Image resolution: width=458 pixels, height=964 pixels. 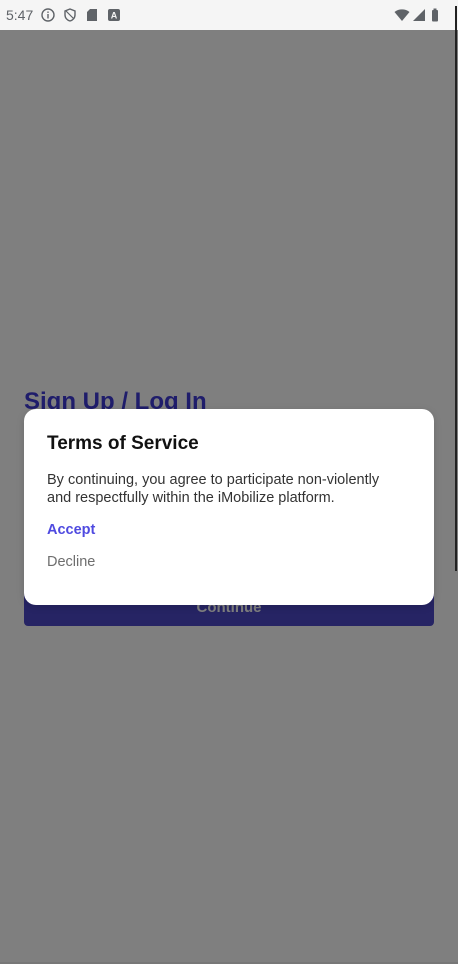 I want to click on sd-card-icon, so click(x=92, y=15).